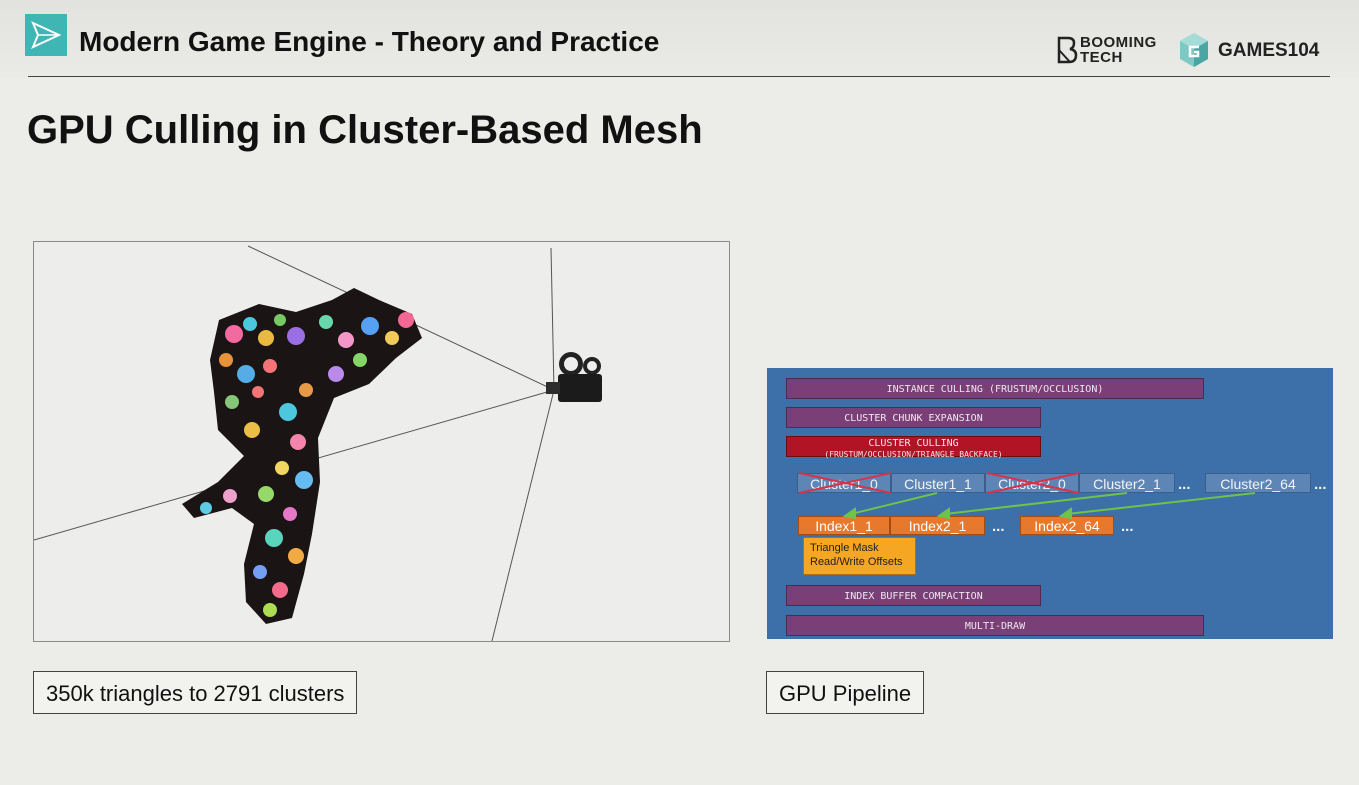 The height and width of the screenshot is (785, 1359). What do you see at coordinates (856, 562) in the screenshot?
I see `triangle-mask-line2: Read/Write Offsets` at bounding box center [856, 562].